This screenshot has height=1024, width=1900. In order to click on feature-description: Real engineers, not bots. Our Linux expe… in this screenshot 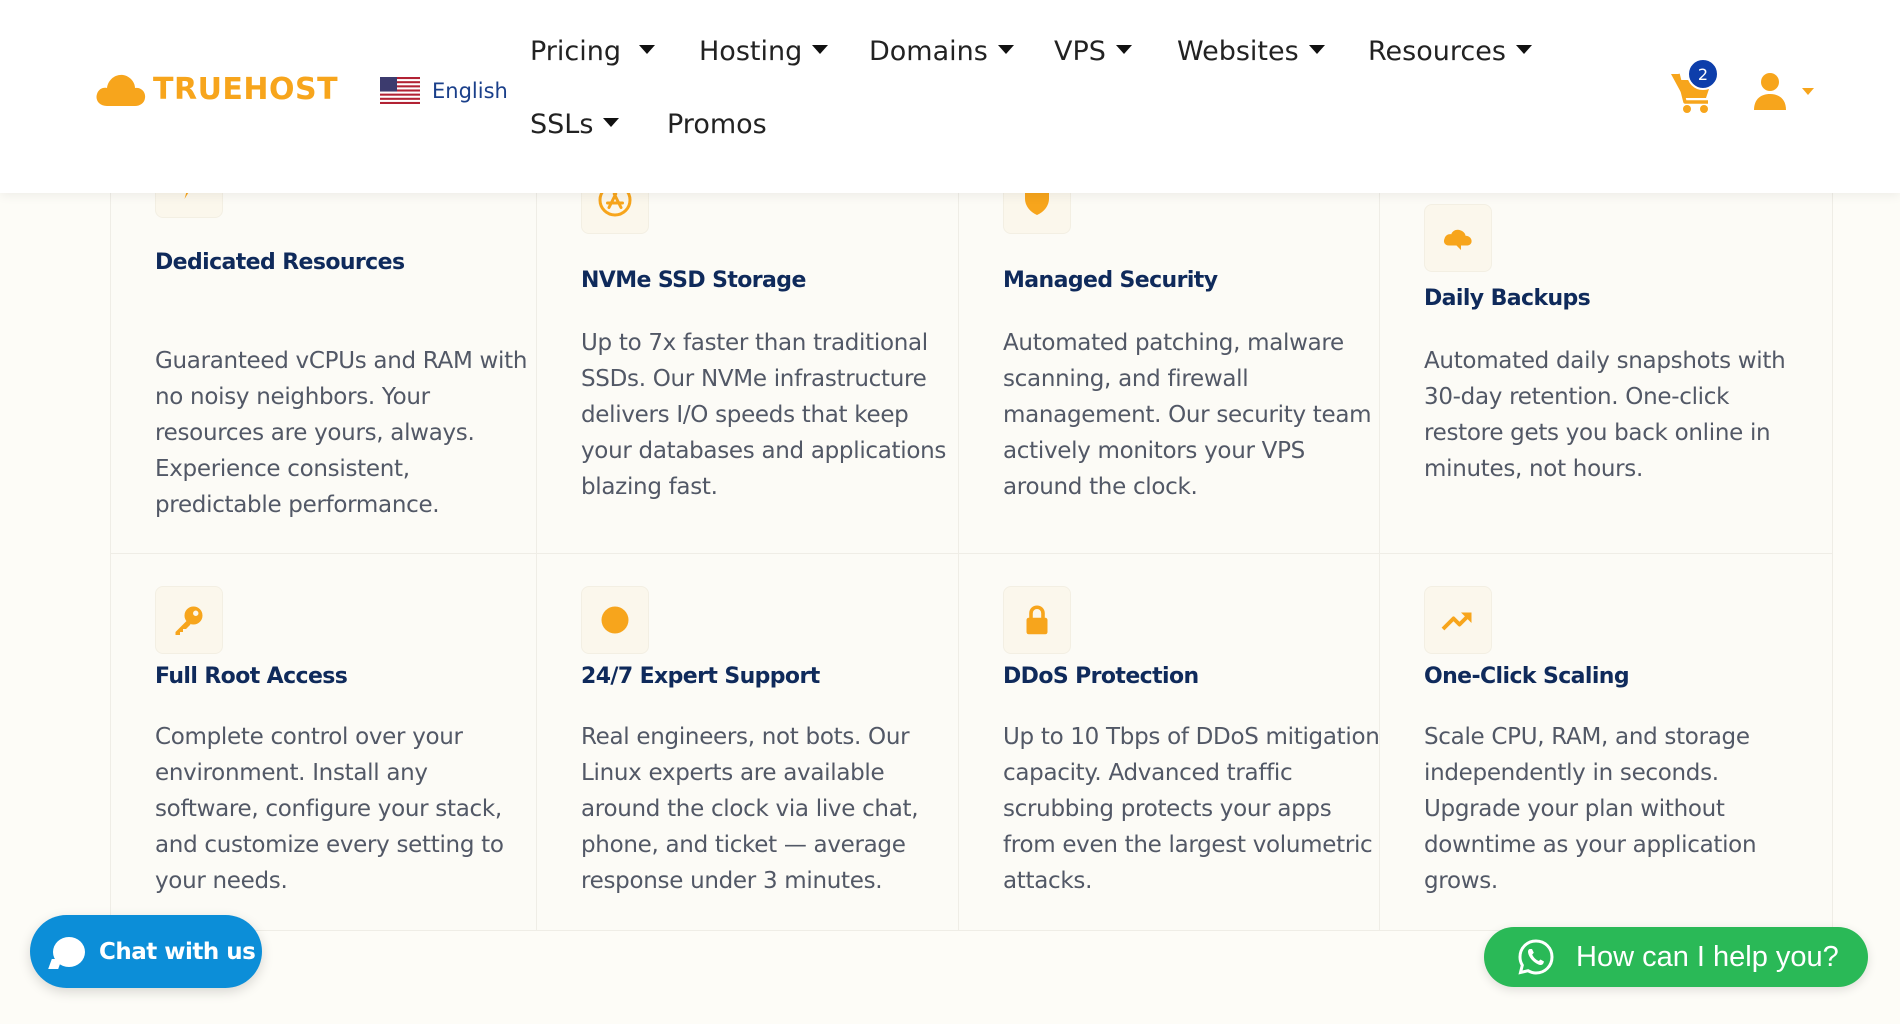, I will do `click(750, 809)`.